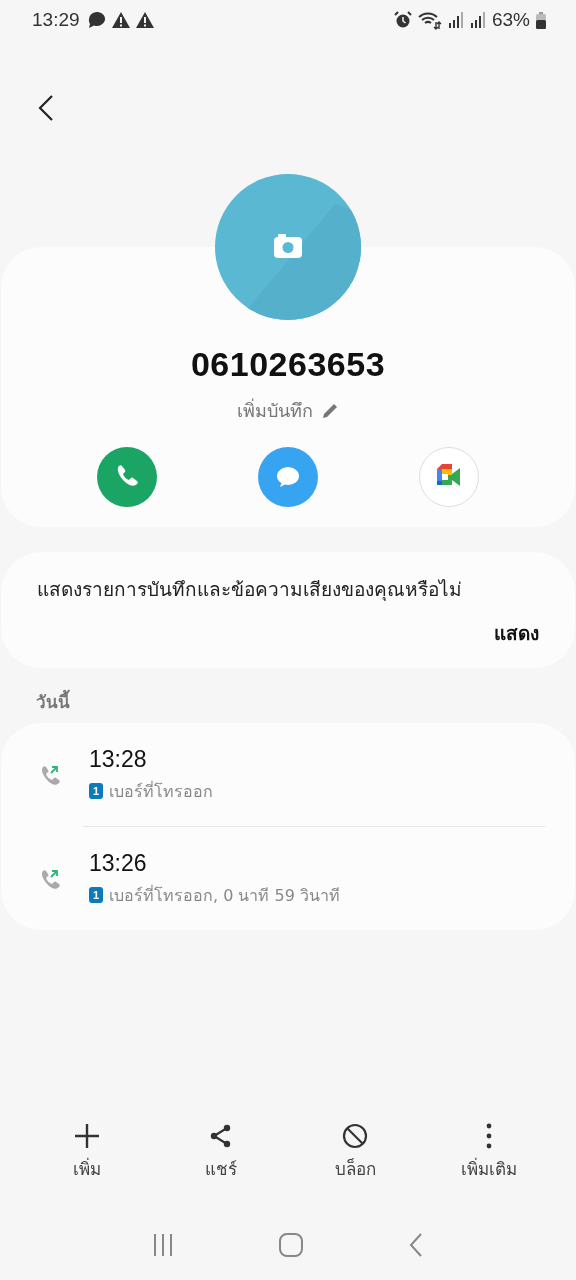 The image size is (576, 1280). I want to click on plus-button: เพิ่ม, so click(87, 1152).